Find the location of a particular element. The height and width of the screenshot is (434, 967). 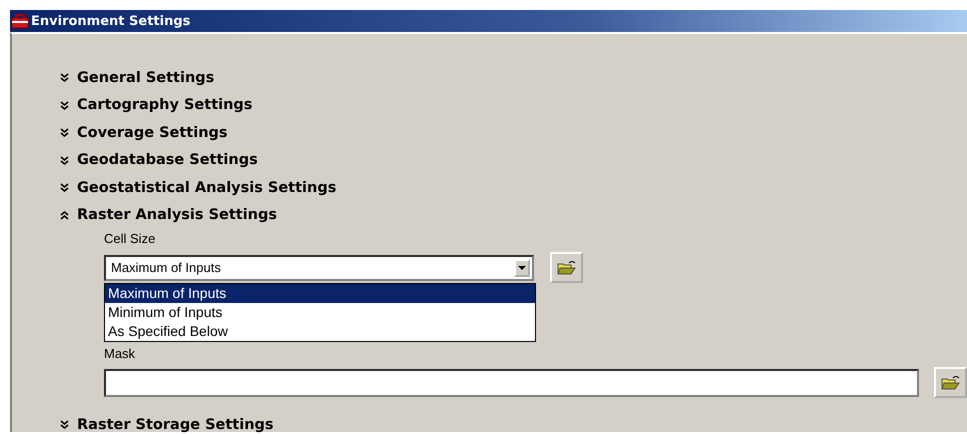

section-header: Raster Analysis Settings is located at coordinates (169, 215).